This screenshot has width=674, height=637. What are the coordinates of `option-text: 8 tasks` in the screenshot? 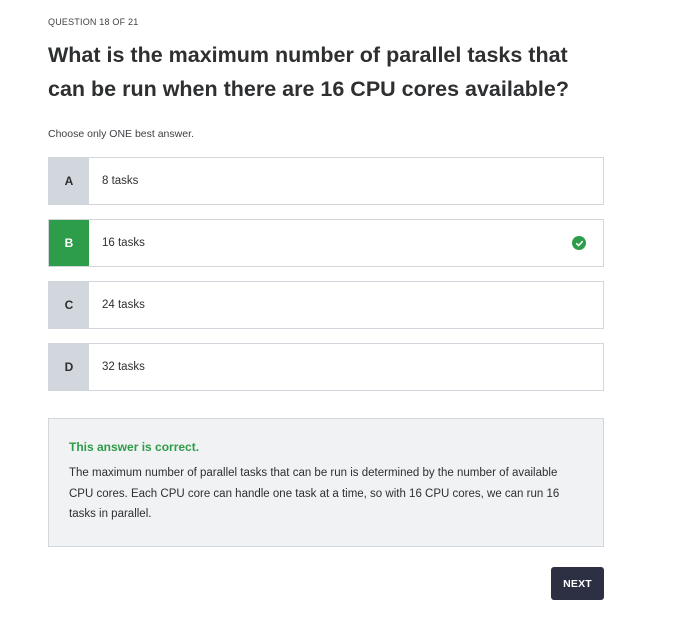 It's located at (120, 181).